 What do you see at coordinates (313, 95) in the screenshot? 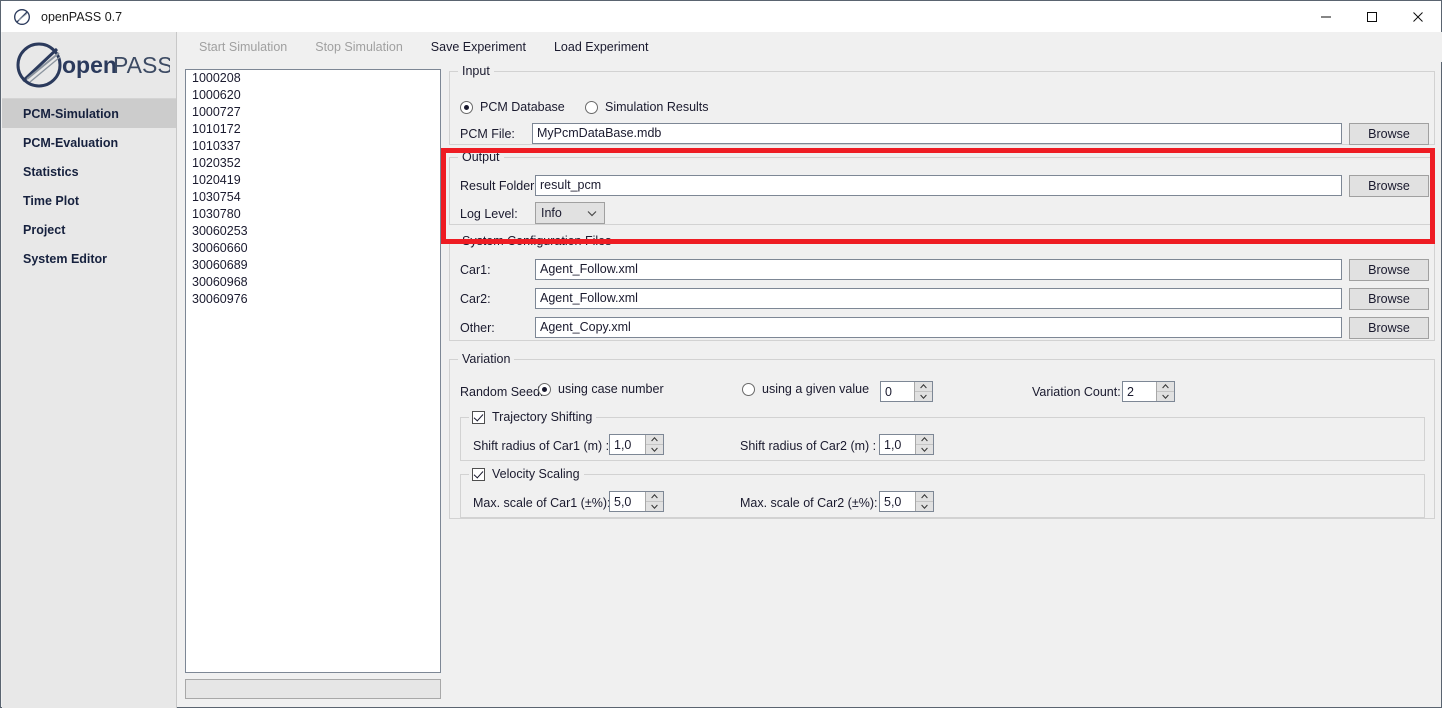
I see `list-item: 1000620` at bounding box center [313, 95].